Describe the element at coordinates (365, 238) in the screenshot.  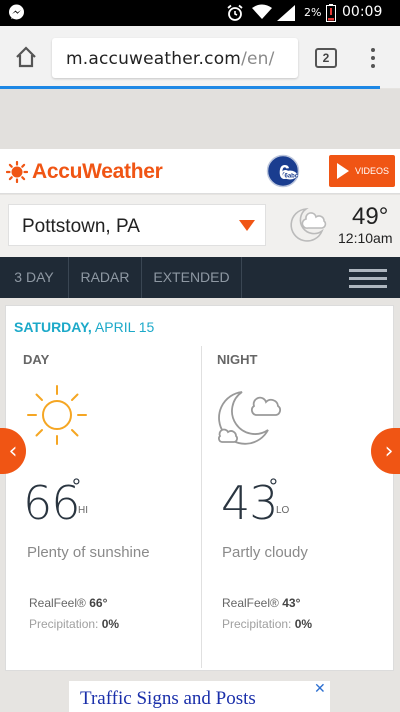
I see `current-time: 12:10am` at that location.